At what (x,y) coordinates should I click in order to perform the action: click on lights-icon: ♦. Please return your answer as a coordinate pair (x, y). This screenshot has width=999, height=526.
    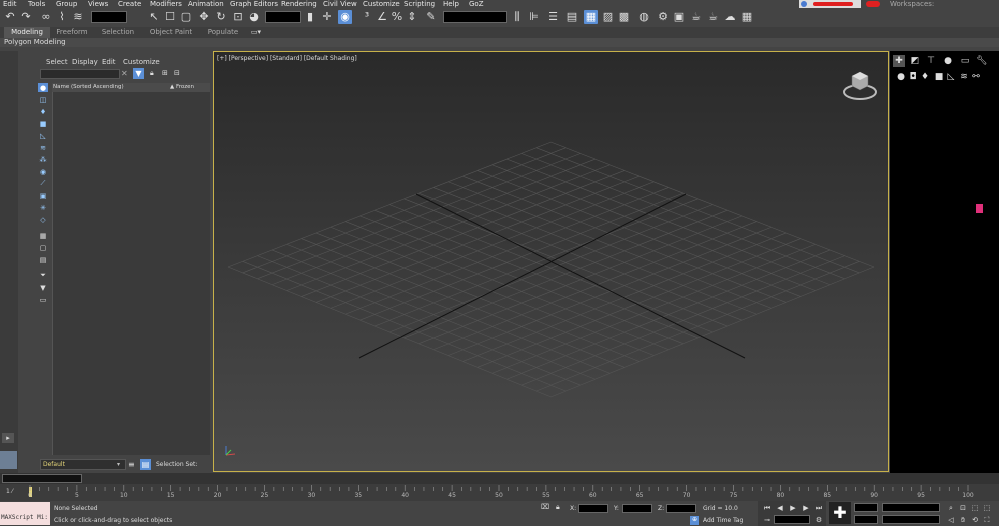
    Looking at the image, I should click on (925, 77).